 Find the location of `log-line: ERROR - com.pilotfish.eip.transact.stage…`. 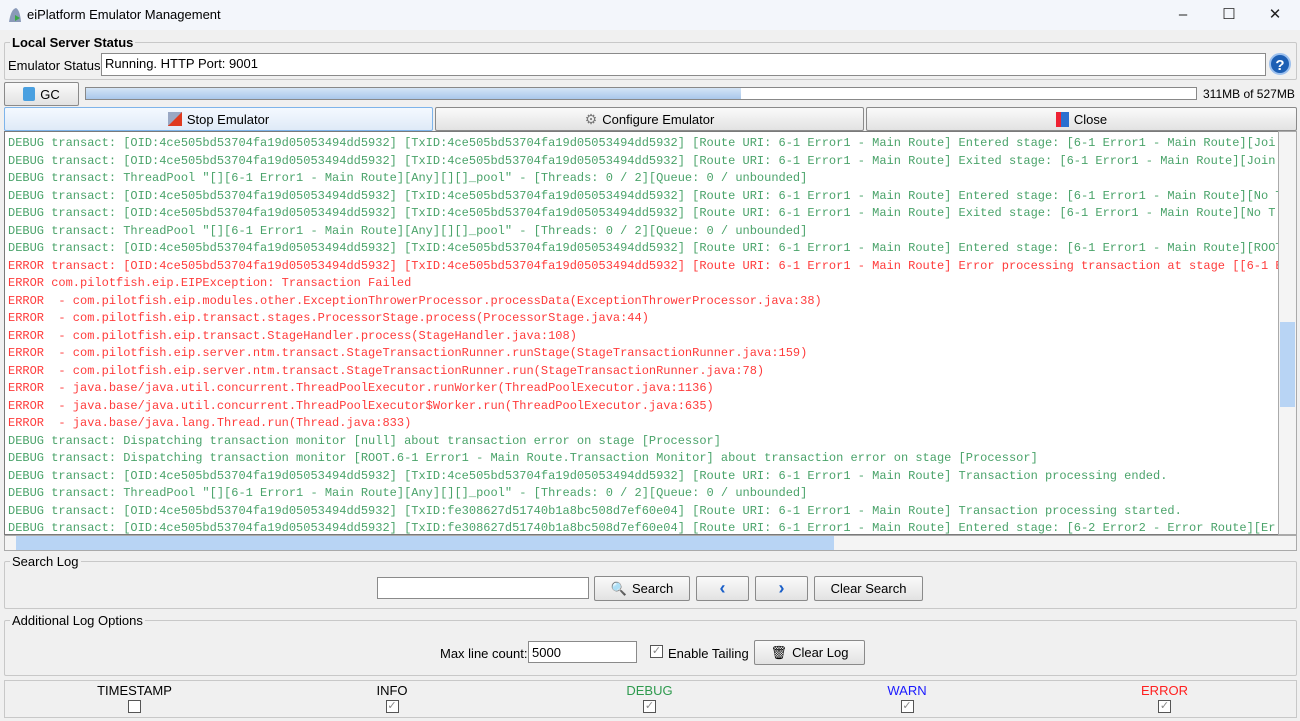

log-line: ERROR - com.pilotfish.eip.transact.stage… is located at coordinates (328, 318).